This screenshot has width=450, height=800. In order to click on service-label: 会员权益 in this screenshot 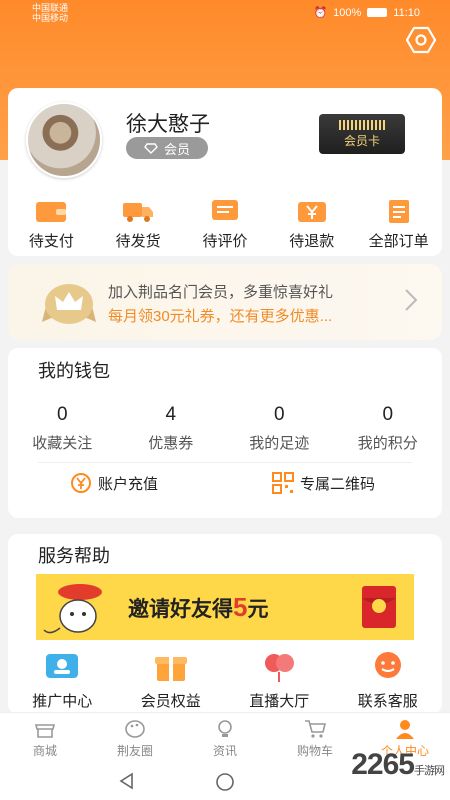, I will do `click(170, 701)`.